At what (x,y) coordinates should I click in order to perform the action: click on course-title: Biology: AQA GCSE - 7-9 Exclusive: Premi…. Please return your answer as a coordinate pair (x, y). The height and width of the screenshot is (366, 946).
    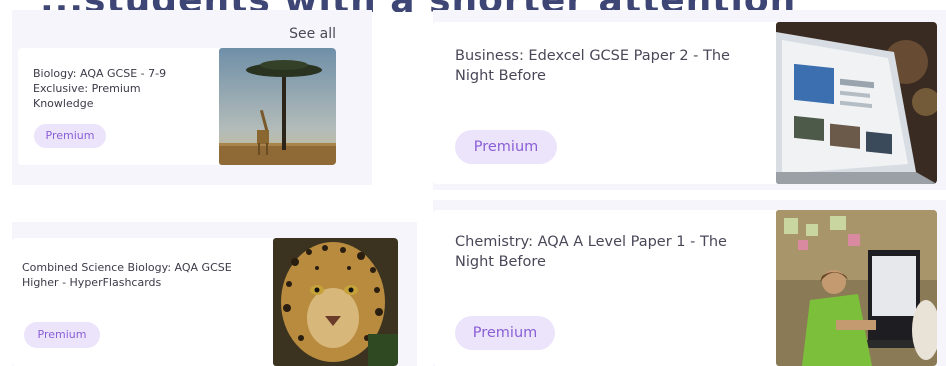
    Looking at the image, I should click on (100, 88).